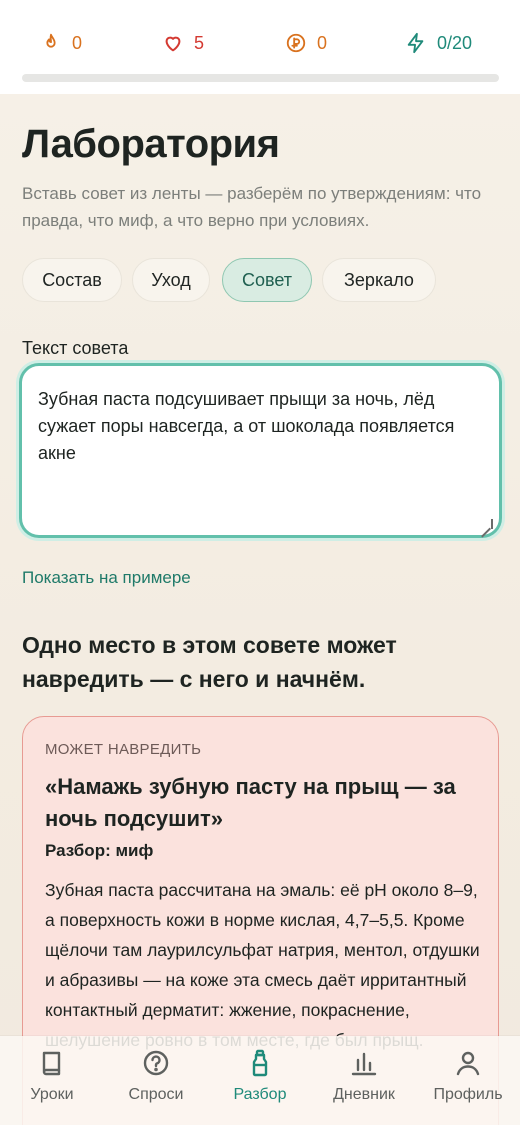 The width and height of the screenshot is (520, 1125). I want to click on tab-profil: Профиль, so click(468, 1083).